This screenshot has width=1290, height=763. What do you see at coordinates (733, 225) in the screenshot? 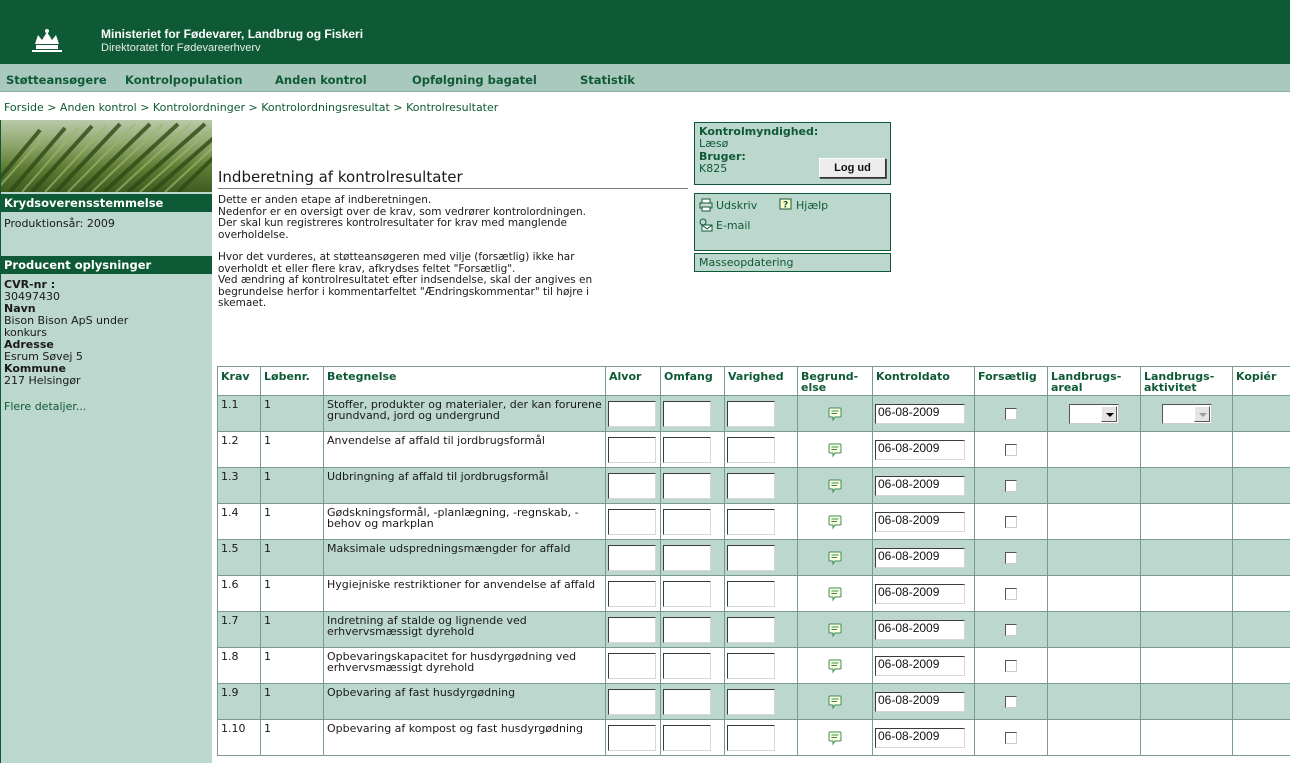
I see `email-label: E-mail` at bounding box center [733, 225].